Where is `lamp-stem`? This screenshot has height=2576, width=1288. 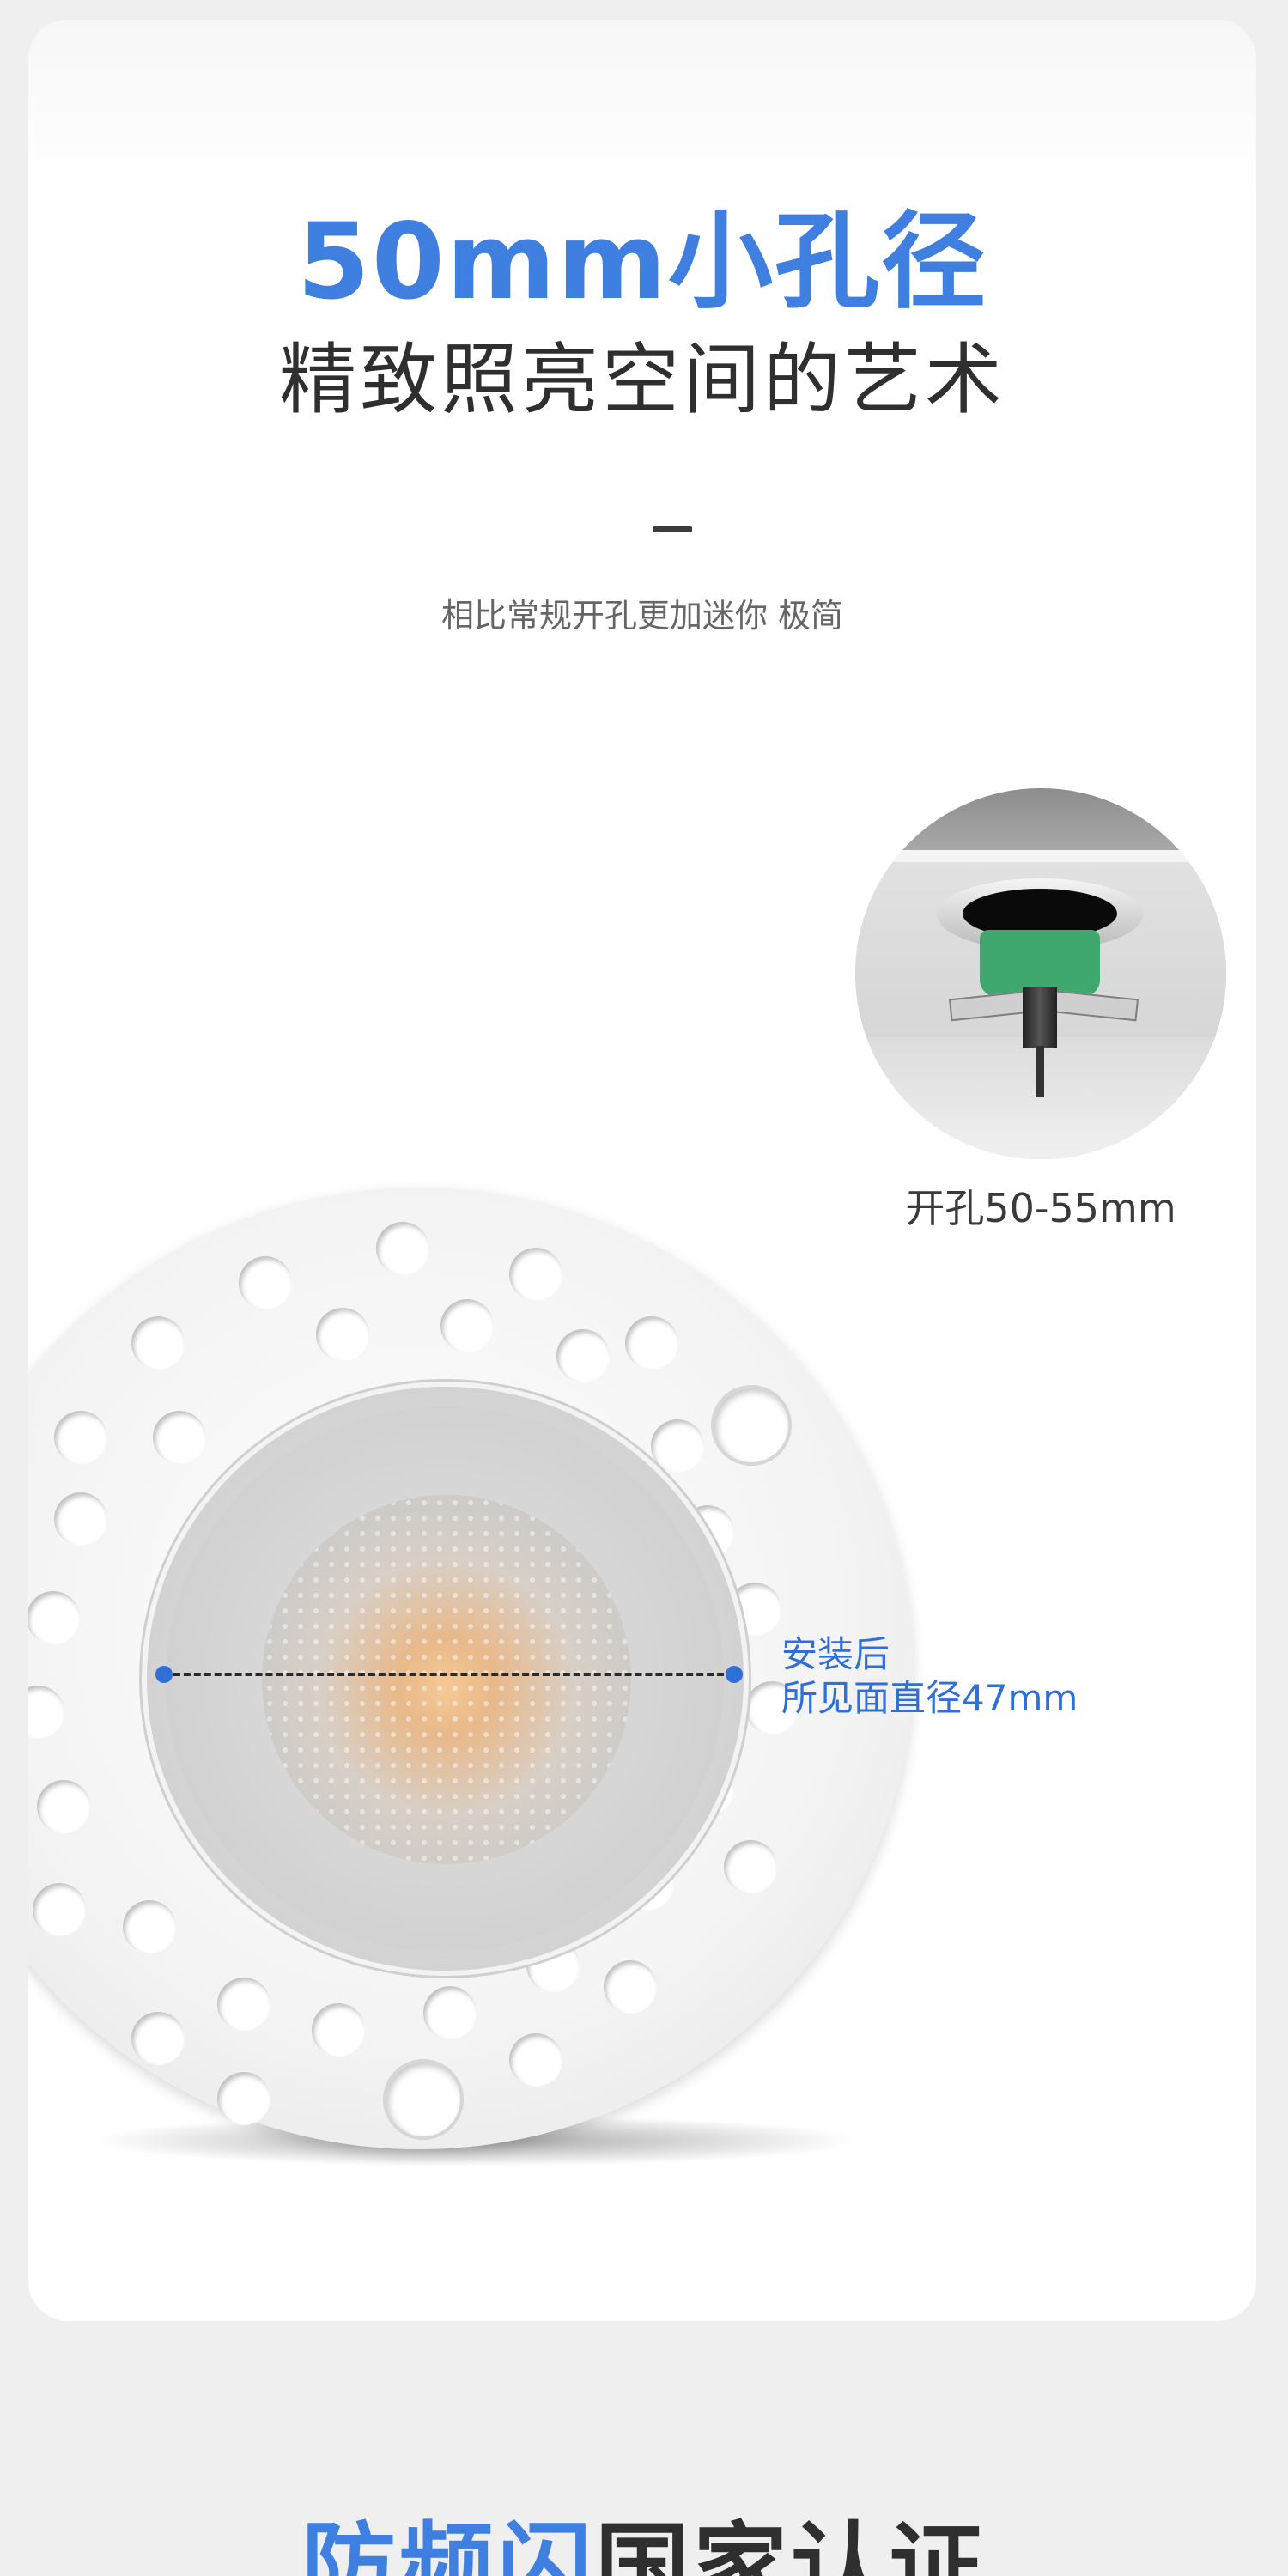 lamp-stem is located at coordinates (1040, 1071).